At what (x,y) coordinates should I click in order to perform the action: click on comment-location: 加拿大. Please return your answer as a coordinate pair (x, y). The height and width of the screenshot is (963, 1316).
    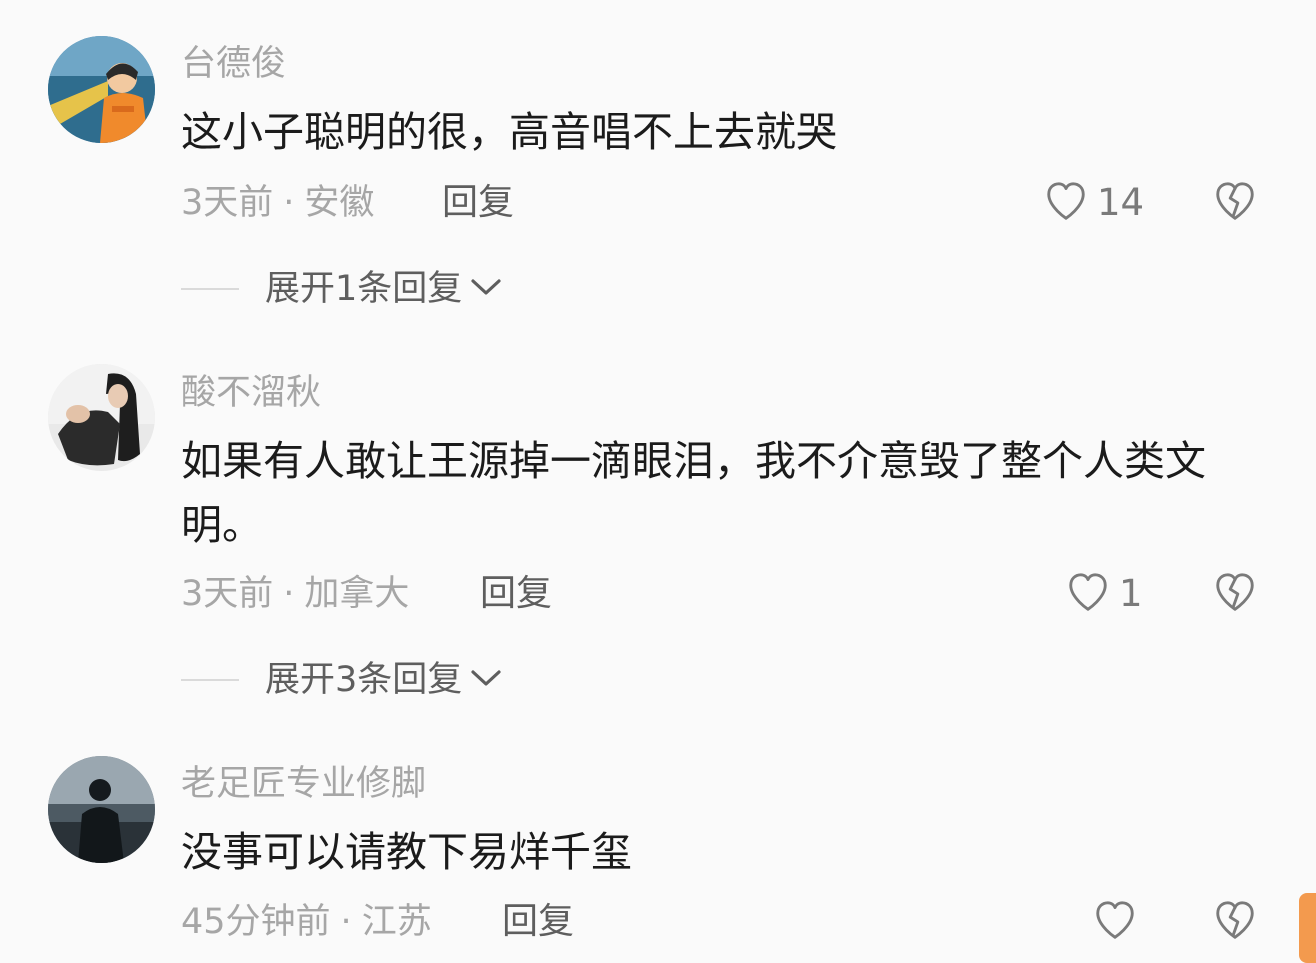
    Looking at the image, I should click on (357, 594).